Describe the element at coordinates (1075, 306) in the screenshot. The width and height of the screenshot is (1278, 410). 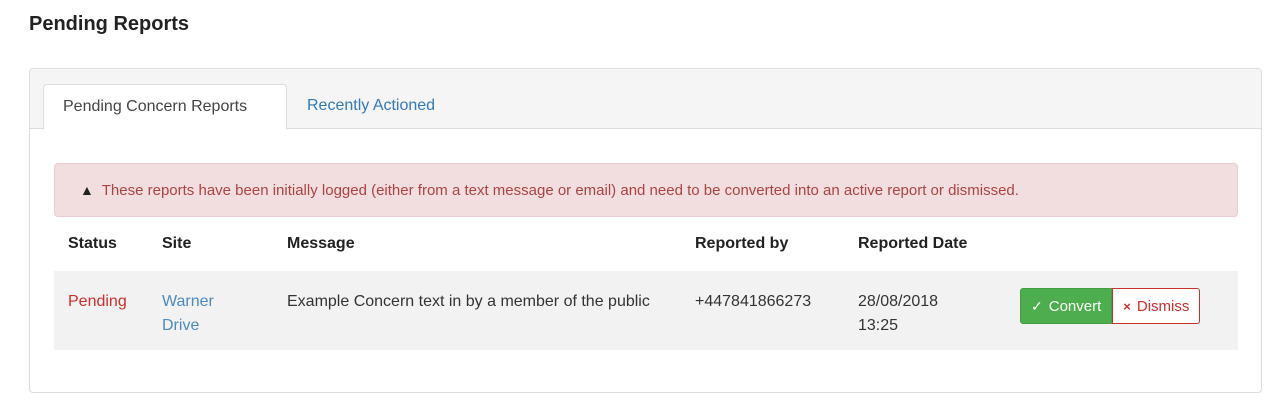
I see `convert-label: Convert` at that location.